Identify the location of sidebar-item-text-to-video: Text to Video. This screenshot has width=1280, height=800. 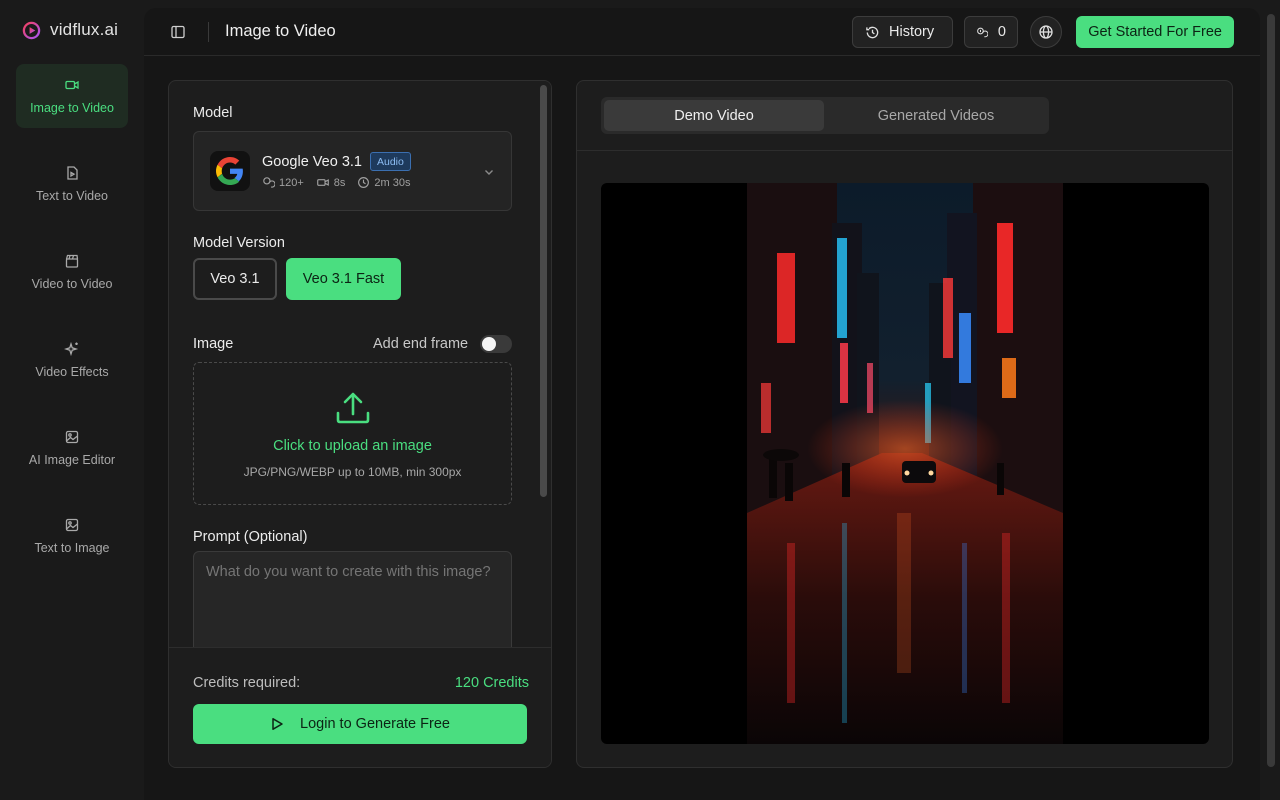
(72, 184).